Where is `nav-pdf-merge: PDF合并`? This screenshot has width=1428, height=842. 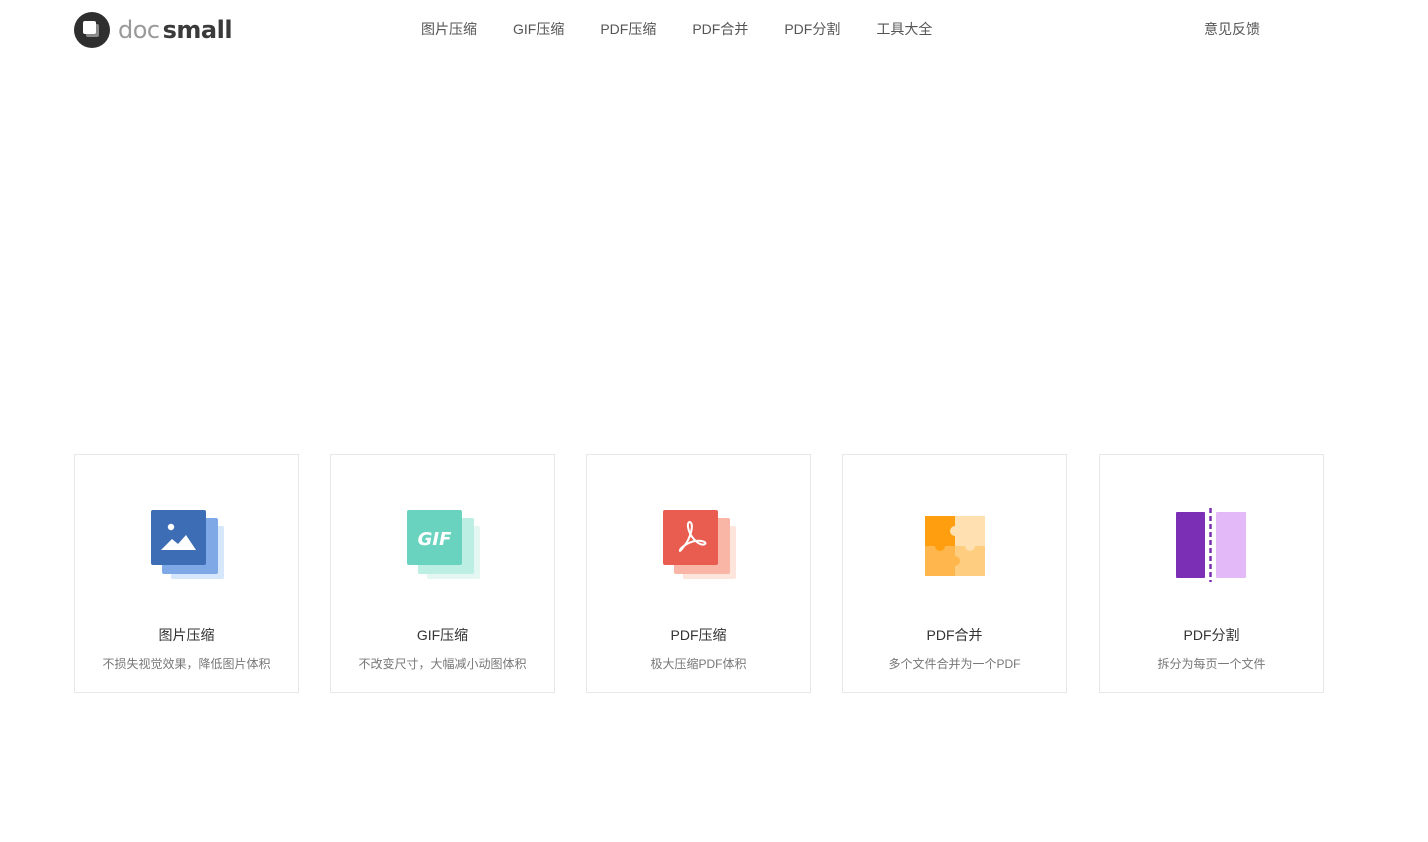 nav-pdf-merge: PDF合并 is located at coordinates (720, 29).